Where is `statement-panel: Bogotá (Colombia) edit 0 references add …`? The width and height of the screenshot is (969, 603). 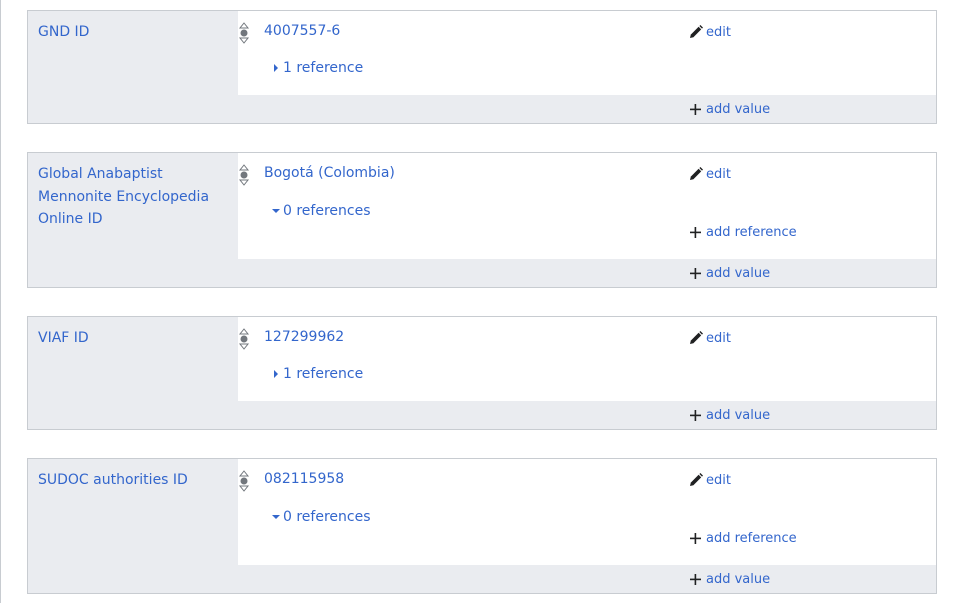
statement-panel: Bogotá (Colombia) edit 0 references add … is located at coordinates (587, 206).